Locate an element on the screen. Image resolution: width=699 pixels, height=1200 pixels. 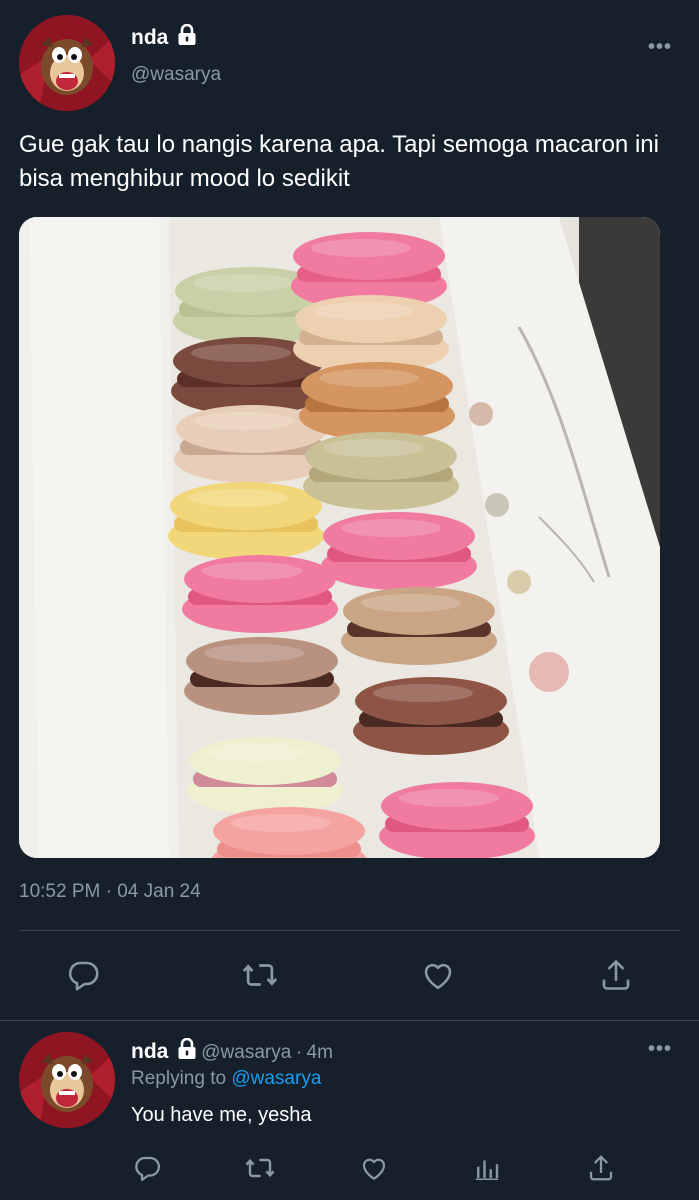
retweet-button is located at coordinates (260, 975).